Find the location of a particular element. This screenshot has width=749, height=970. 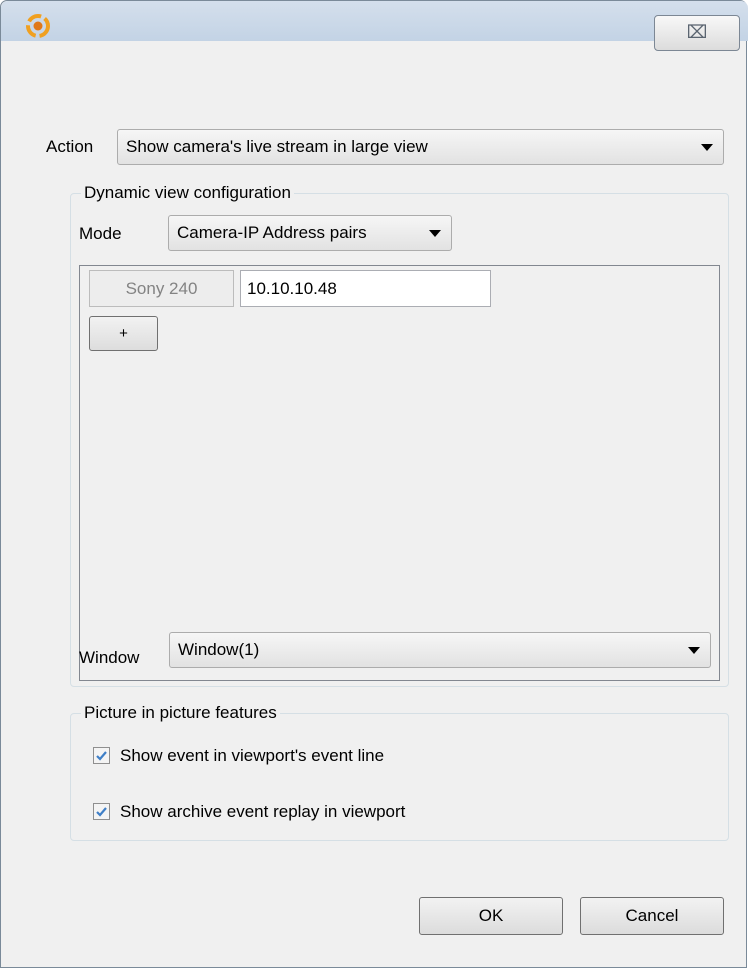

action-dropdown: Show camera's live stream in large view is located at coordinates (420, 147).